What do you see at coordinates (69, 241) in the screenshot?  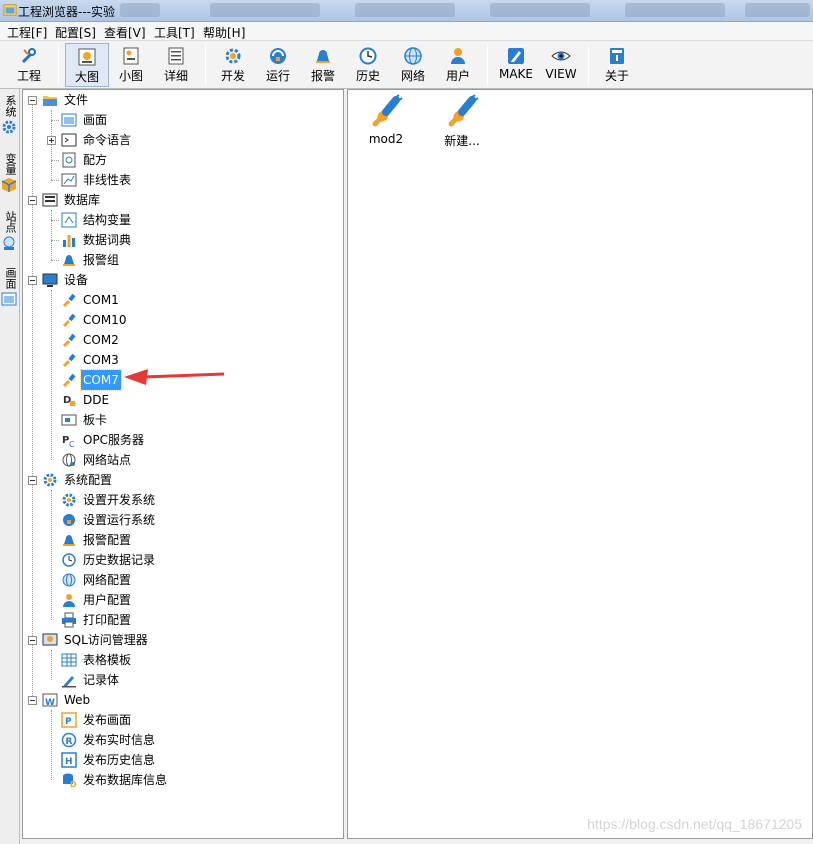 I see `bar-chart-icon` at bounding box center [69, 241].